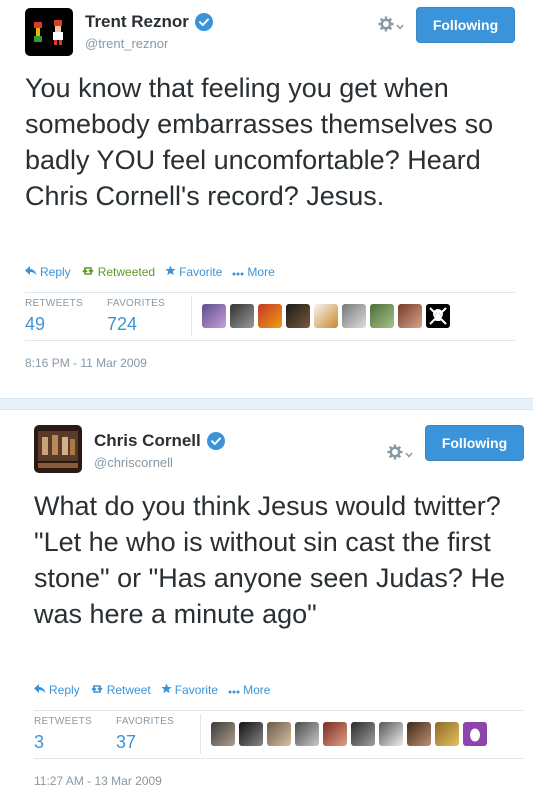 Image resolution: width=533 pixels, height=796 pixels. Describe the element at coordinates (145, 734) in the screenshot. I see `favorites-stat: FAVORITES 37` at that location.